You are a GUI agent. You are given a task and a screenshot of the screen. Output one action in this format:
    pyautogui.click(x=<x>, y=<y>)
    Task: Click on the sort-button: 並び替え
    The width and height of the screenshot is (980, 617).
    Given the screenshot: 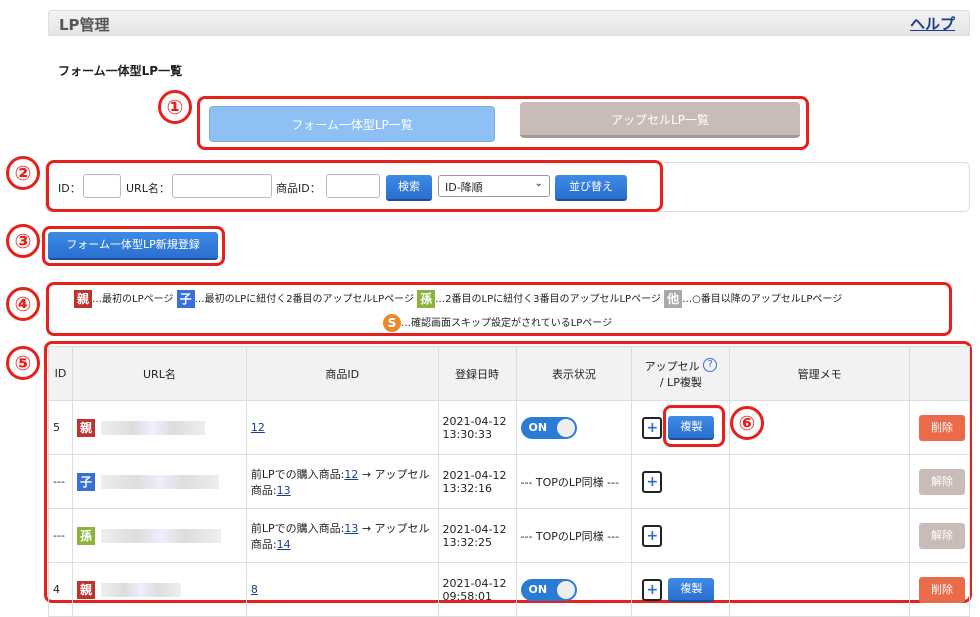 What is the action you would take?
    pyautogui.click(x=591, y=188)
    